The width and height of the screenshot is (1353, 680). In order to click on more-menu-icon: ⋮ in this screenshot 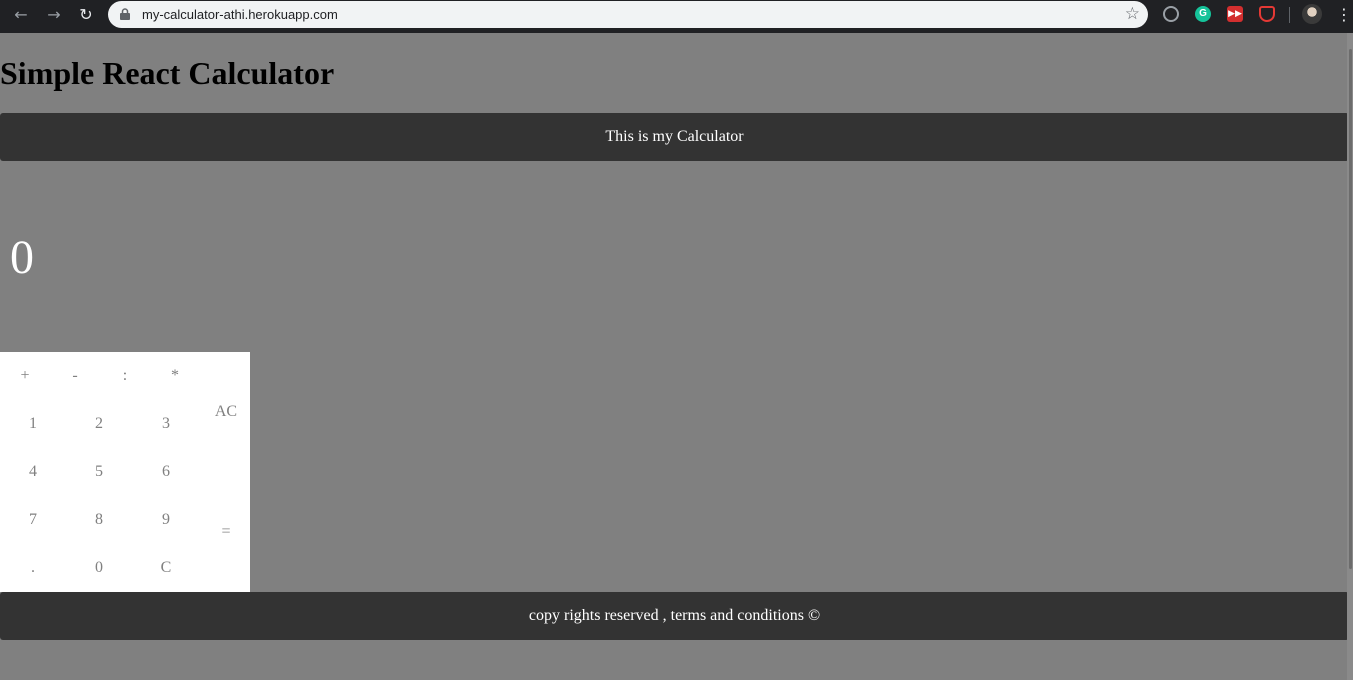, I will do `click(1344, 15)`.